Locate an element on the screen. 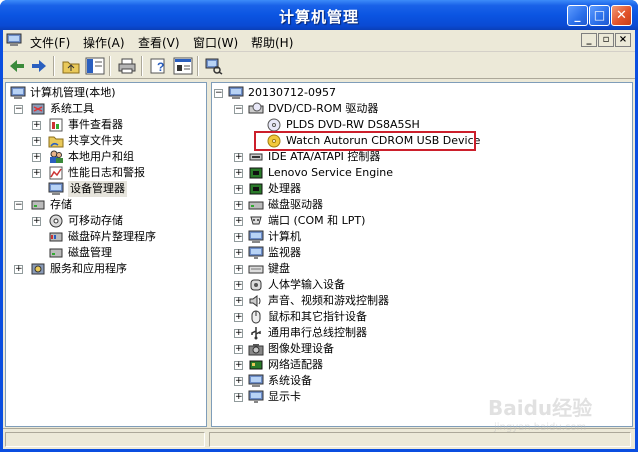 This screenshot has width=638, height=452. tree-item-label: 磁盘碎片整理程序 is located at coordinates (112, 236).